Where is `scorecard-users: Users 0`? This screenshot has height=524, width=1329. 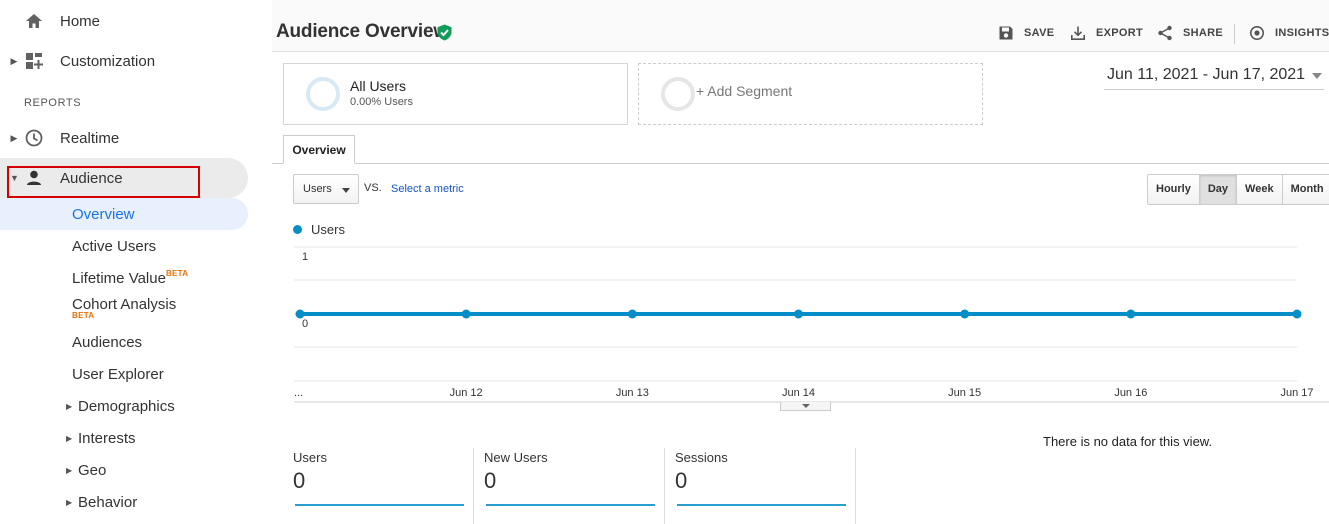
scorecard-users: Users 0 is located at coordinates (368, 486).